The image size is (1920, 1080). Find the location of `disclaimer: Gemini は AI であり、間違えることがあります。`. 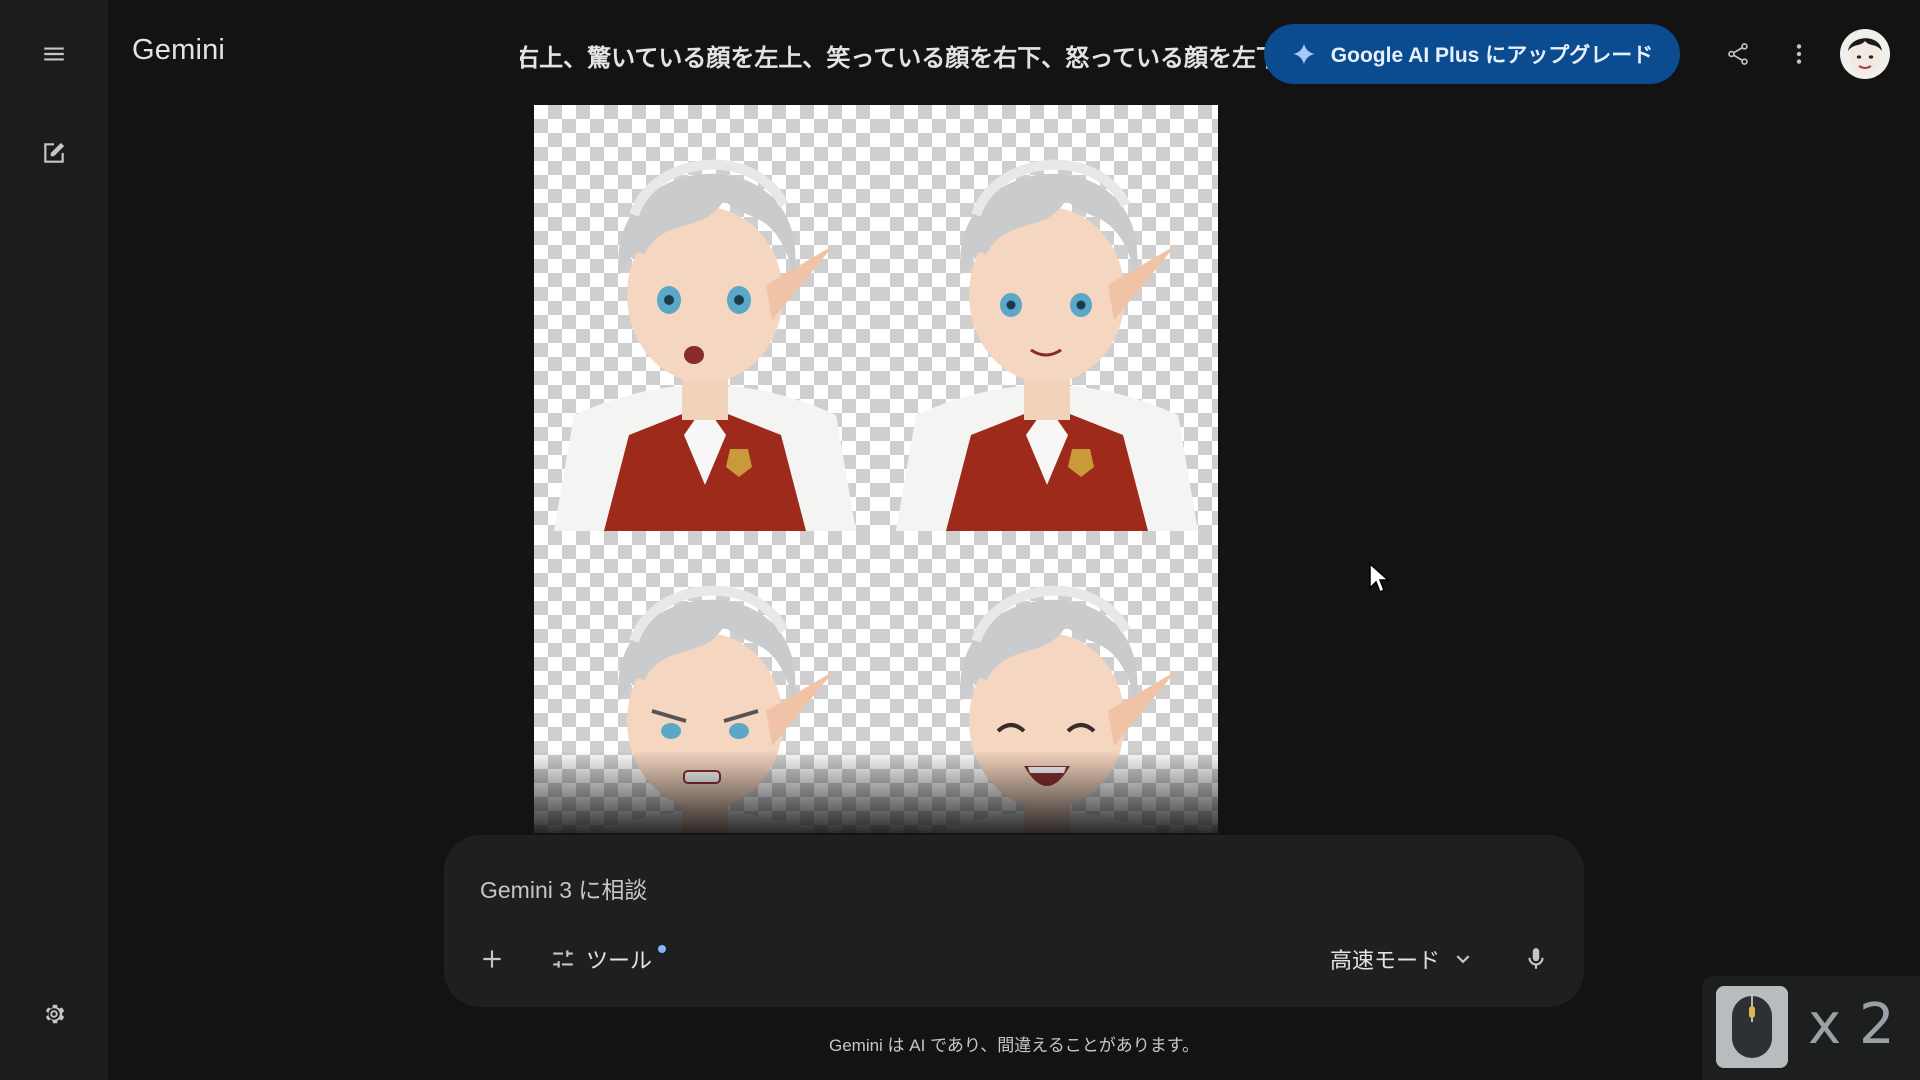

disclaimer: Gemini は AI であり、間違えることがあります。 is located at coordinates (1014, 1045).